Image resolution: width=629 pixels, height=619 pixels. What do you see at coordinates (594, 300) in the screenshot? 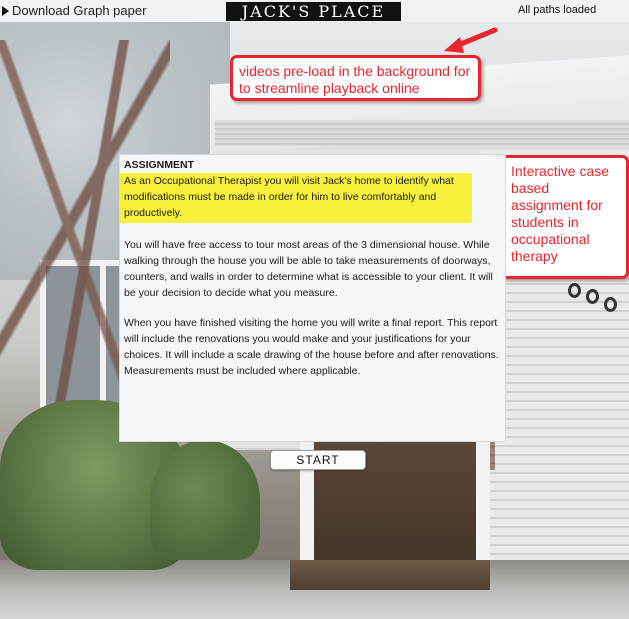
I see `background-house-number` at bounding box center [594, 300].